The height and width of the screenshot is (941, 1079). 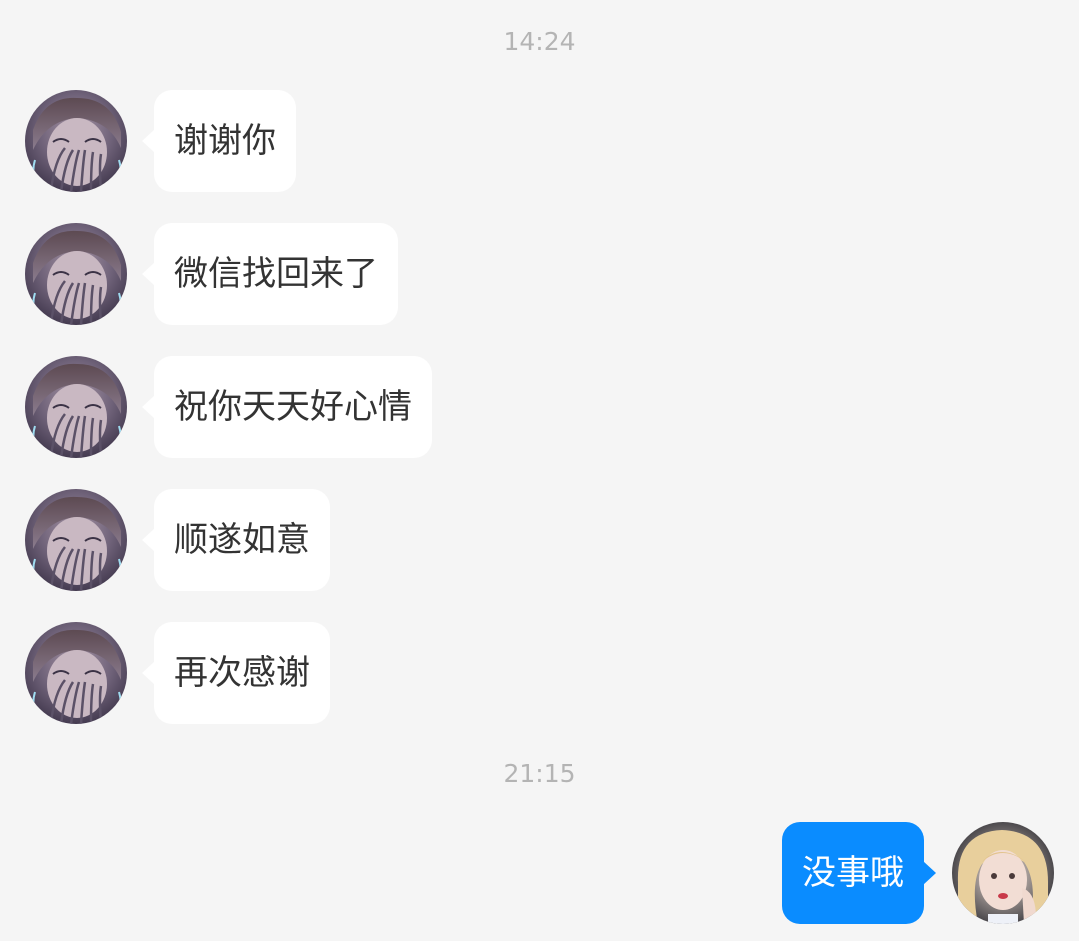 I want to click on message-bubble-incoming: 顺遂如意, so click(x=236, y=540).